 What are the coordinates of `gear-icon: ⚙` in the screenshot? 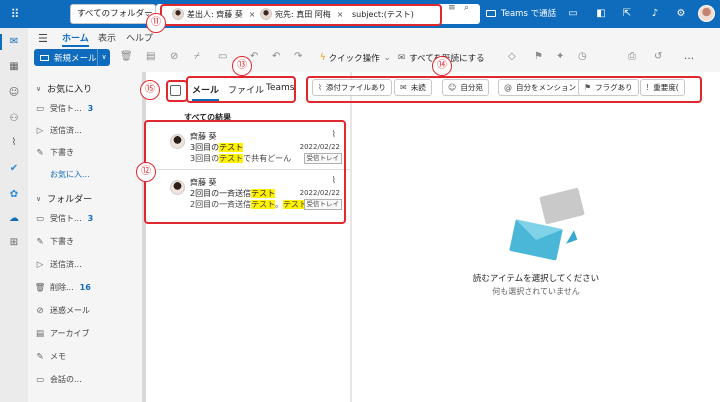 It's located at (681, 14).